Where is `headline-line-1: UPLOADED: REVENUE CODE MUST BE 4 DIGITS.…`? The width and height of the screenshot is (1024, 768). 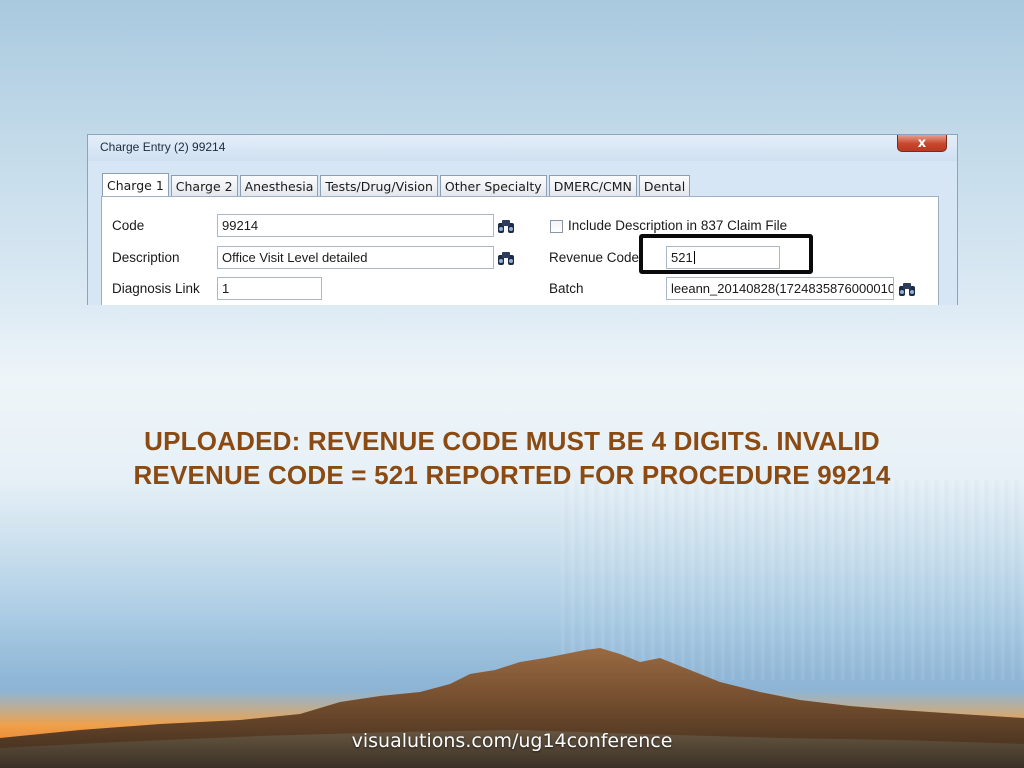
headline-line-1: UPLOADED: REVENUE CODE MUST BE 4 DIGITS.… is located at coordinates (512, 441).